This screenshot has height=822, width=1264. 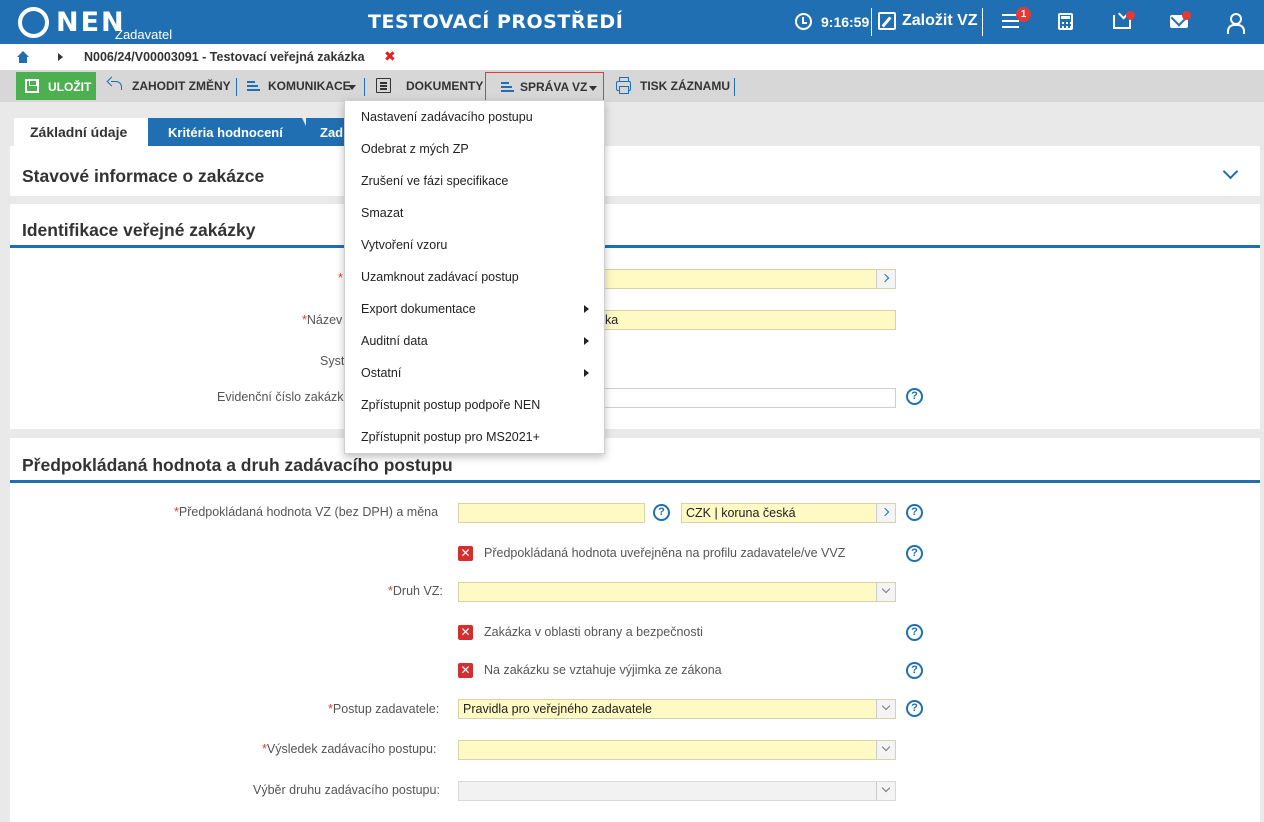 I want to click on save-icon, so click(x=32, y=86).